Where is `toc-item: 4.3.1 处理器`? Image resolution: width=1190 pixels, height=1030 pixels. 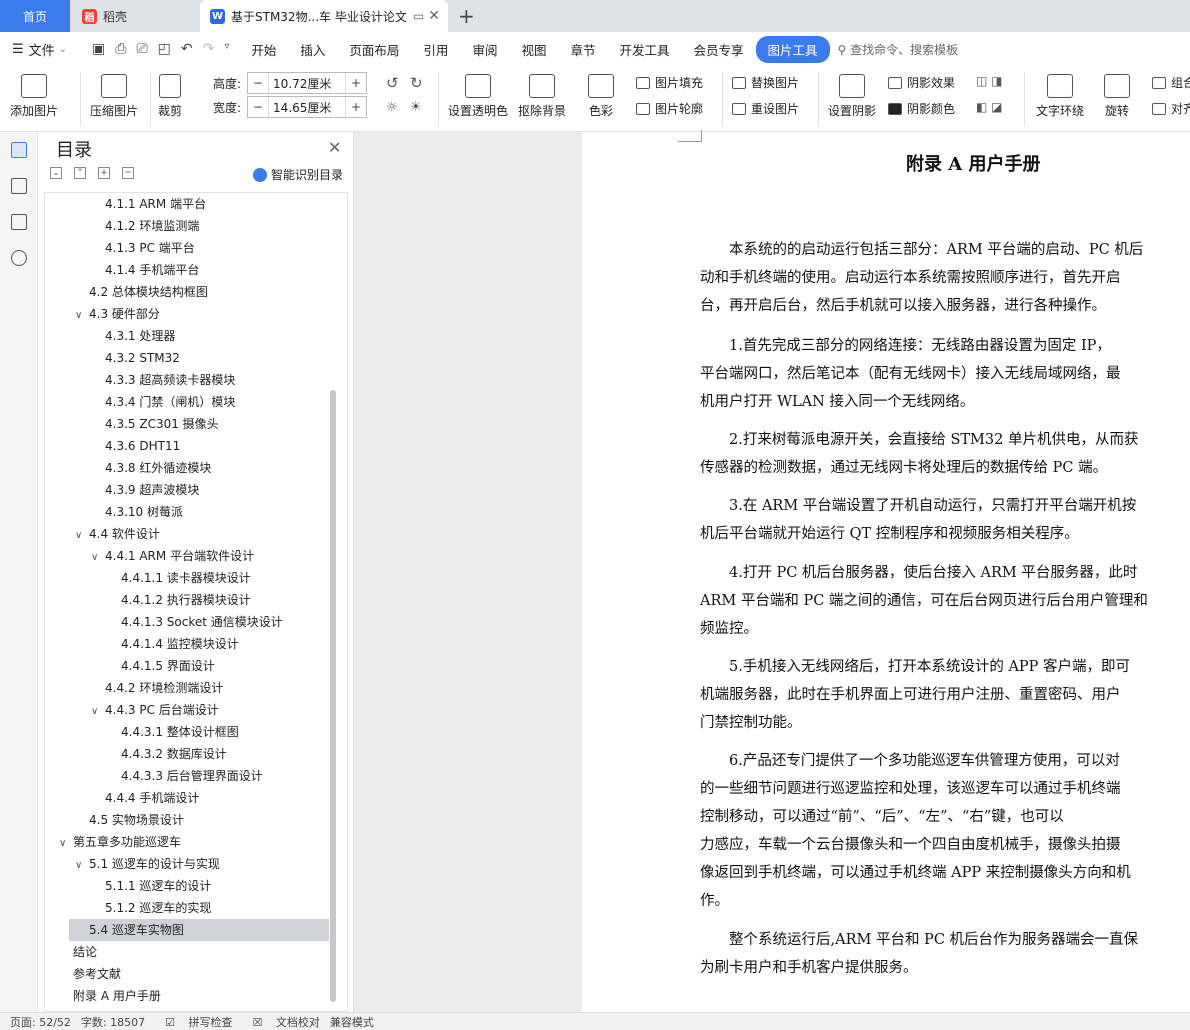
toc-item: 4.3.1 处理器 is located at coordinates (190, 336).